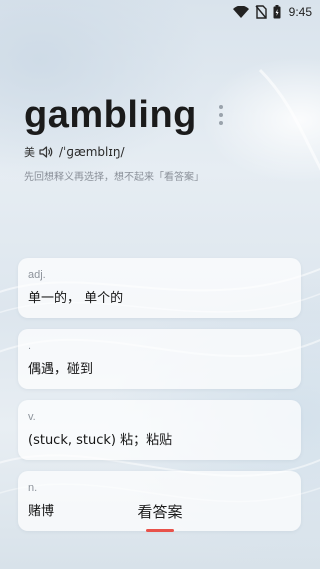 This screenshot has height=569, width=320. What do you see at coordinates (114, 177) in the screenshot?
I see `hint-text: 先回想释义再选择，想不起来「看答案」` at bounding box center [114, 177].